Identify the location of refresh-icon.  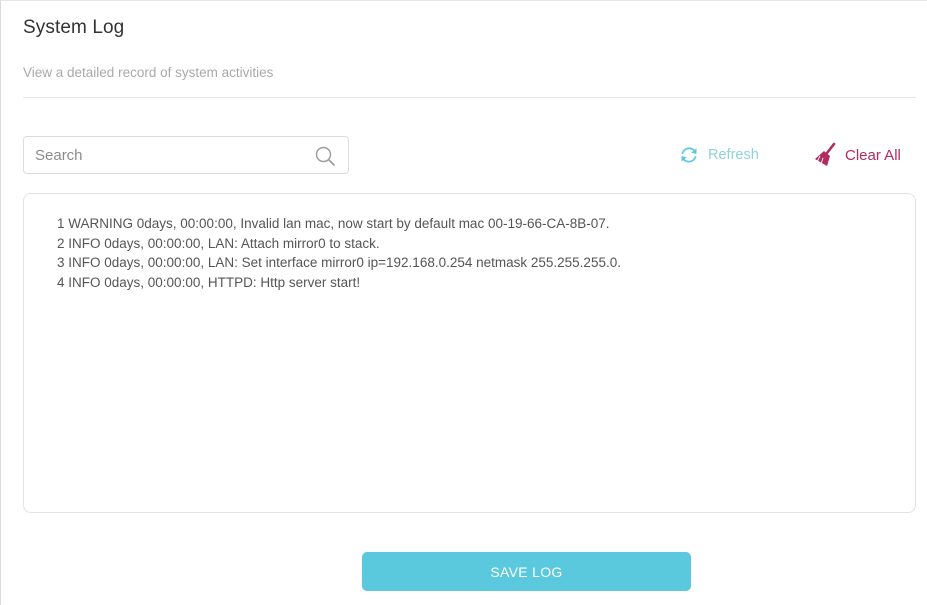
(689, 155).